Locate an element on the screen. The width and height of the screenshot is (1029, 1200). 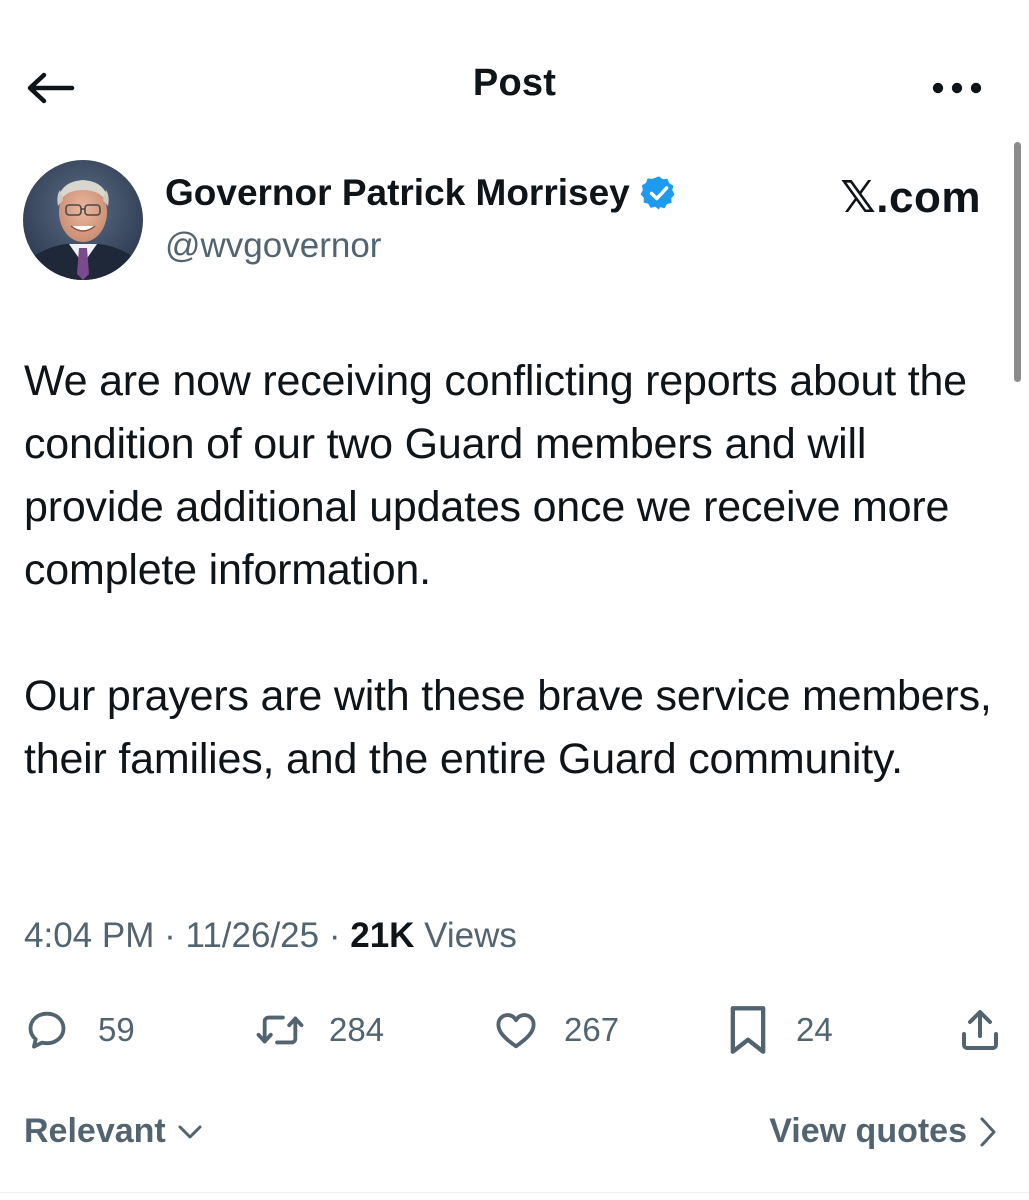
author-name-row: Governor Patrick Morrisey is located at coordinates (421, 193).